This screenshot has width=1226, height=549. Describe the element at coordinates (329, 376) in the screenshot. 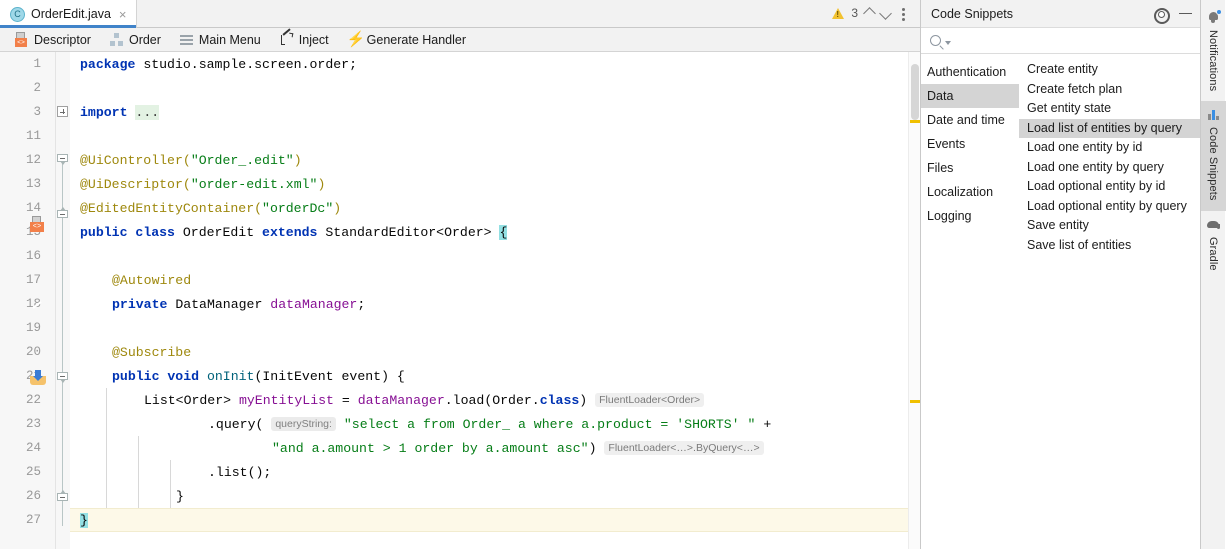

I see `method-params: (InitEvent event) {` at that location.